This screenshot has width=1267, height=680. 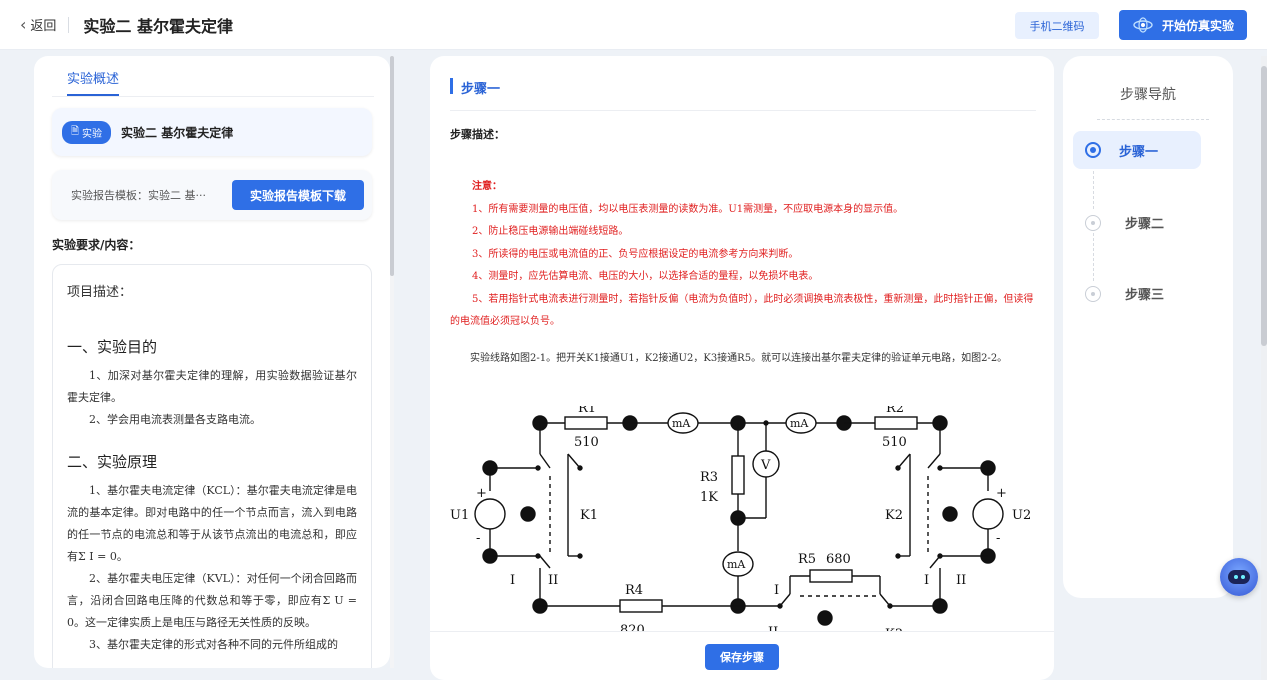 What do you see at coordinates (512, 580) in the screenshot?
I see `circuit-label-K1-I: I` at bounding box center [512, 580].